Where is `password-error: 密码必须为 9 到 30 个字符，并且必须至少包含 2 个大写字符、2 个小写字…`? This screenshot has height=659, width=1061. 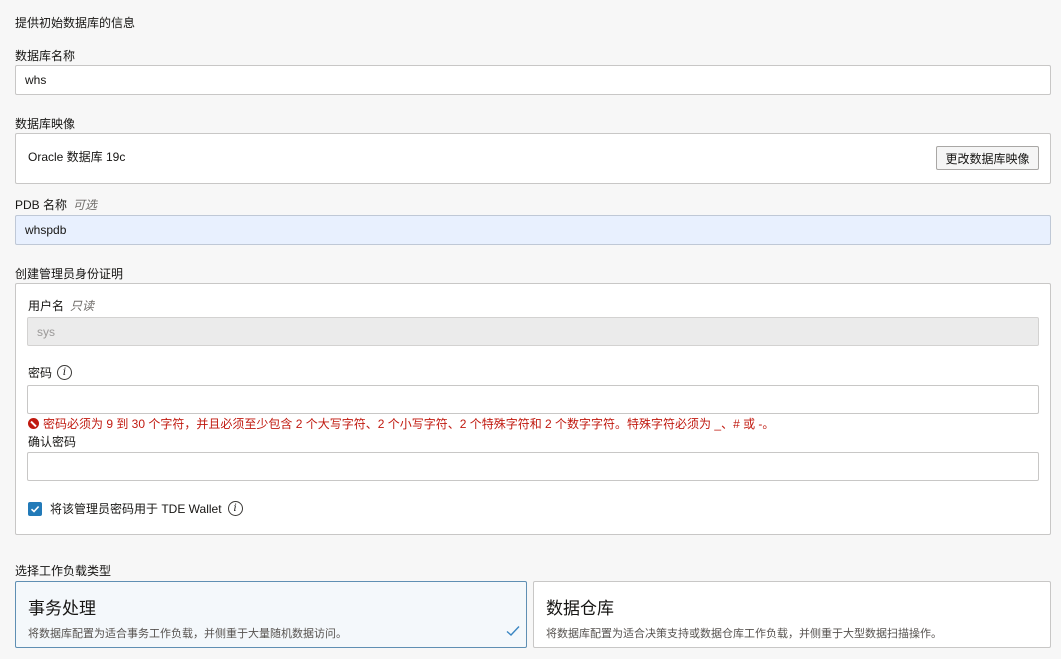
password-error: 密码必须为 9 到 30 个字符，并且必须至少包含 2 个大写字符、2 个小写字… is located at coordinates (401, 423).